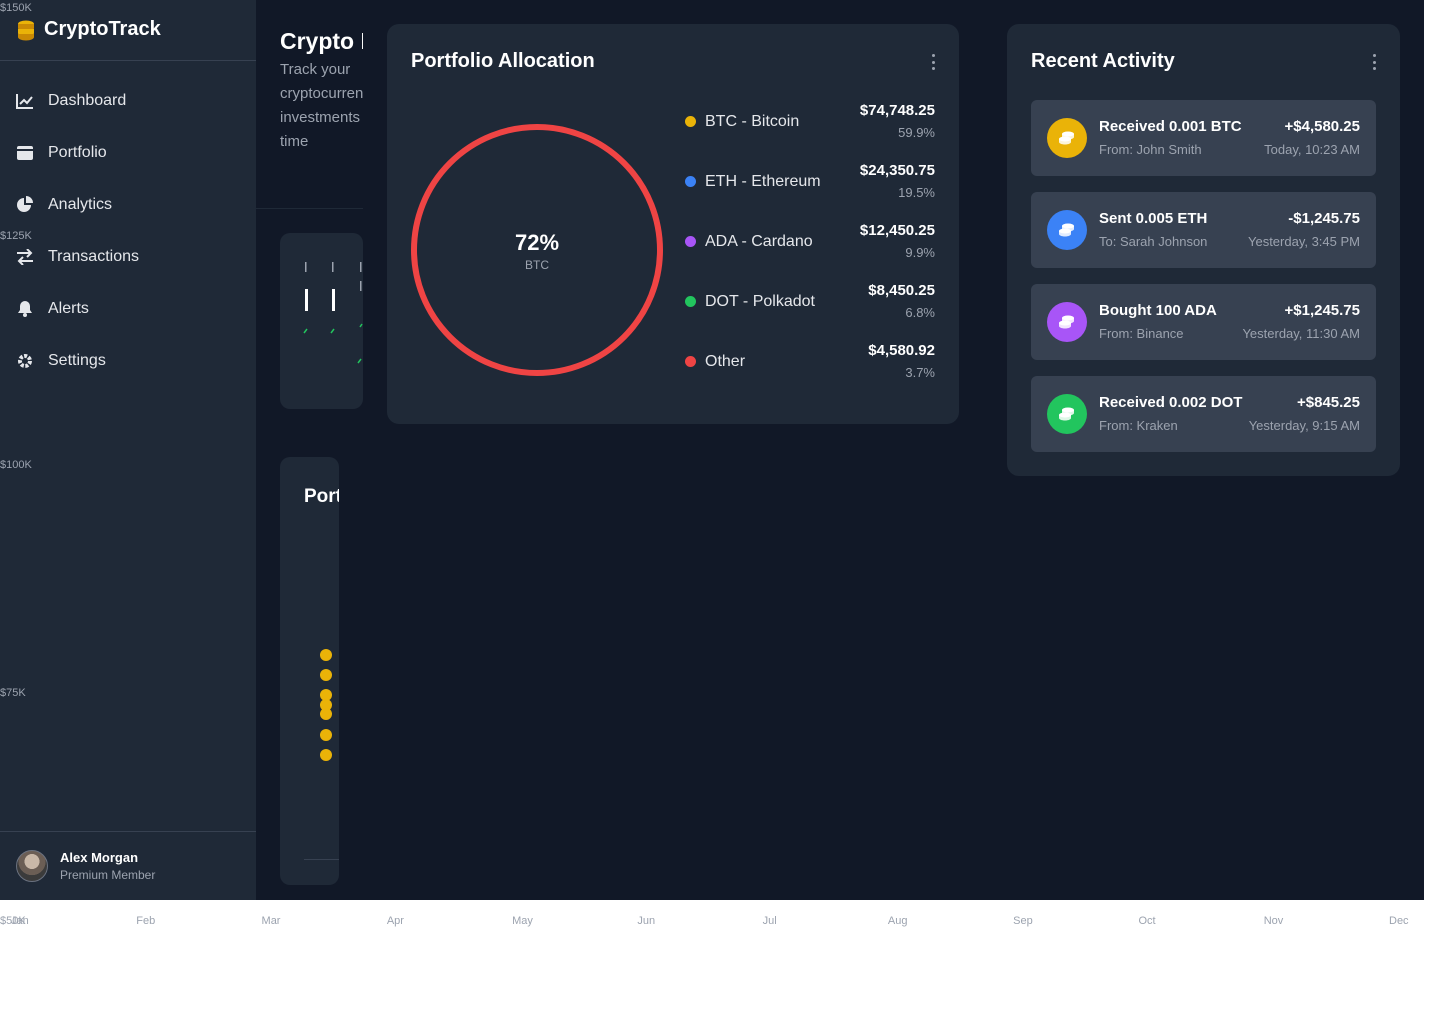  Describe the element at coordinates (77, 360) in the screenshot. I see `sidebar-item-label: Settings` at that location.